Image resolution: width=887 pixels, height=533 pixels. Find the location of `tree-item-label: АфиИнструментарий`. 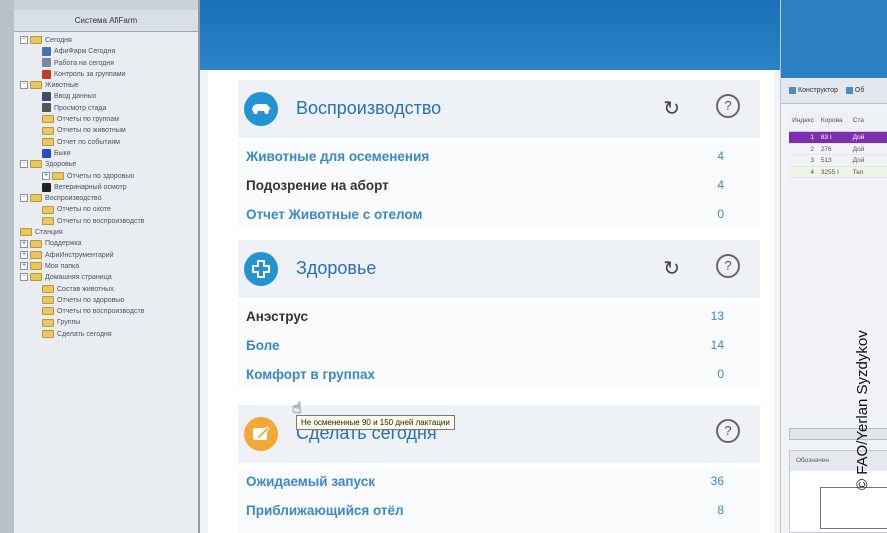

tree-item-label: АфиИнструментарий is located at coordinates (79, 255).